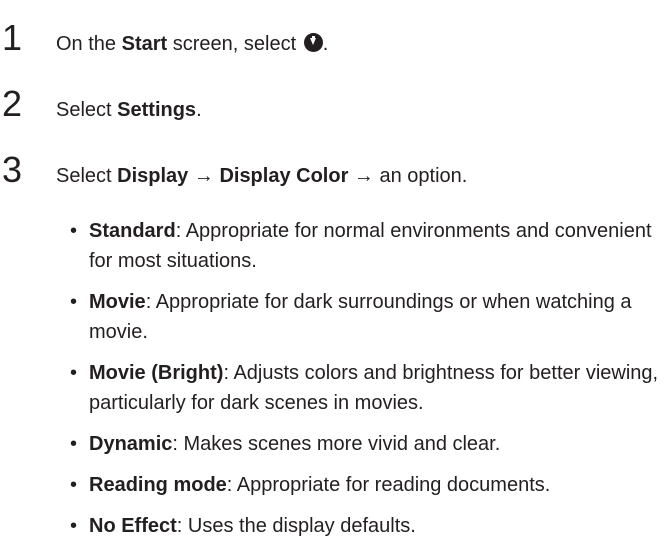 This screenshot has height=554, width=672. Describe the element at coordinates (117, 302) in the screenshot. I see `option-name: Movie` at that location.